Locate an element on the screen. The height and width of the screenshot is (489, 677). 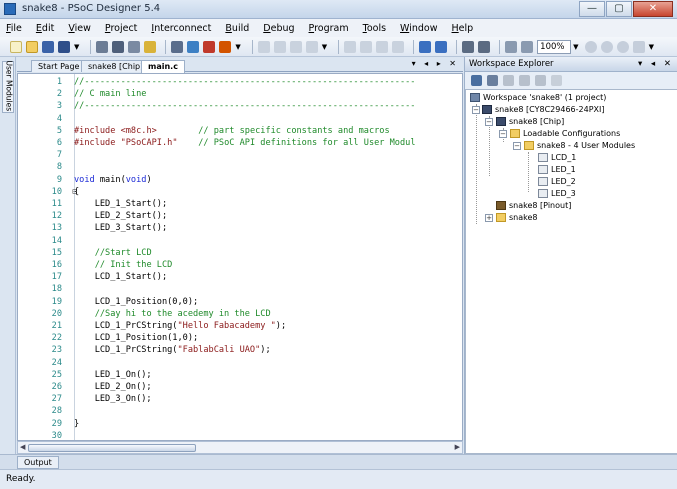
new-file-icon is located at coordinates (16, 46).